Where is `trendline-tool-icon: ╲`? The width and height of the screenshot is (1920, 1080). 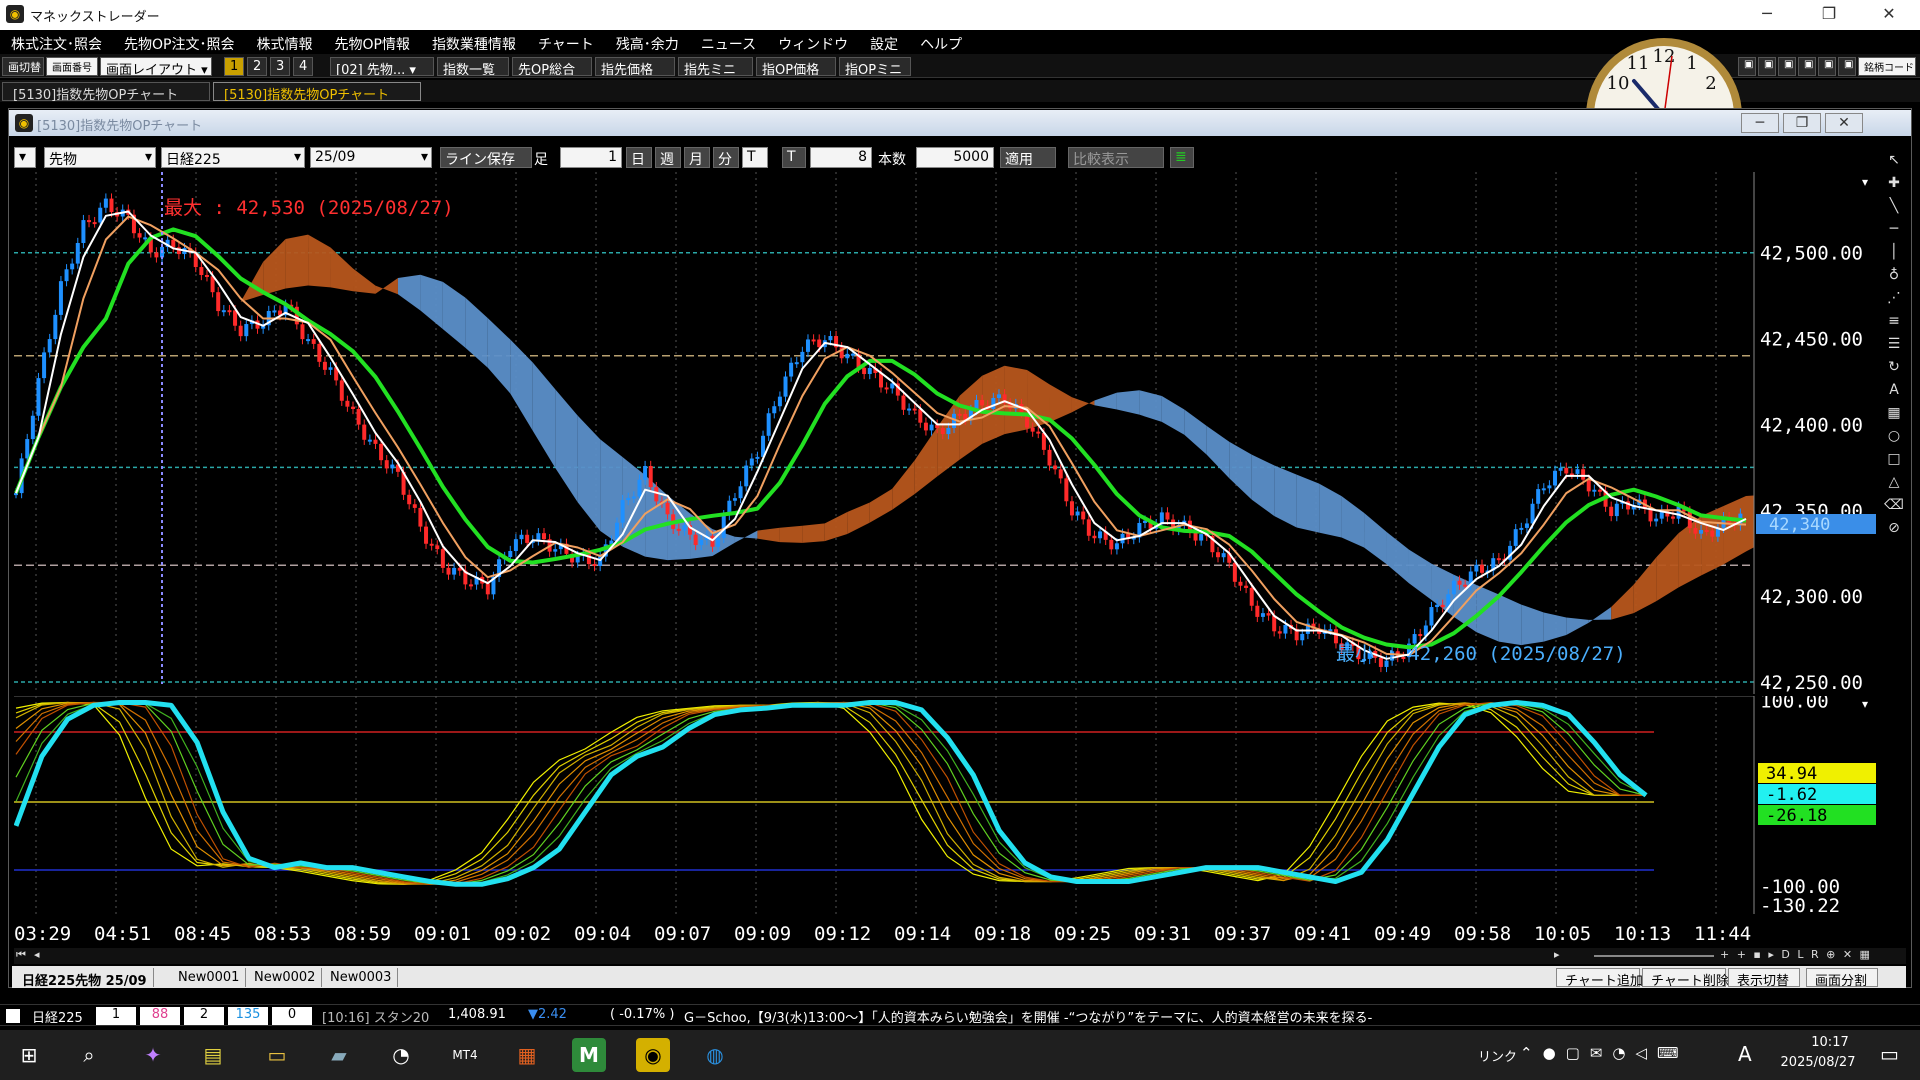
trendline-tool-icon: ╲ is located at coordinates (1894, 209).